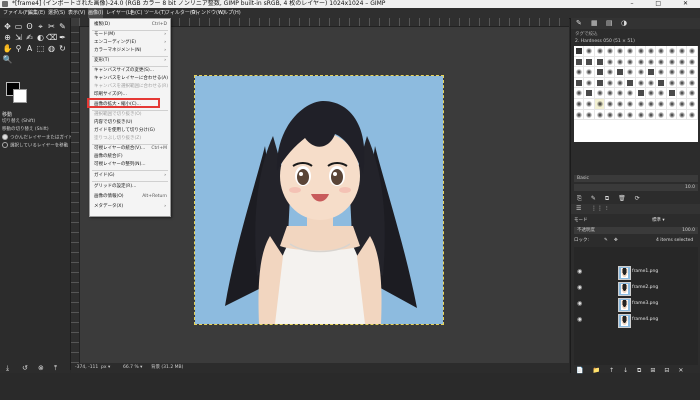 The width and height of the screenshot is (700, 400). What do you see at coordinates (611, 198) in the screenshot?
I see `new-brush-icon: ⧉` at bounding box center [611, 198].